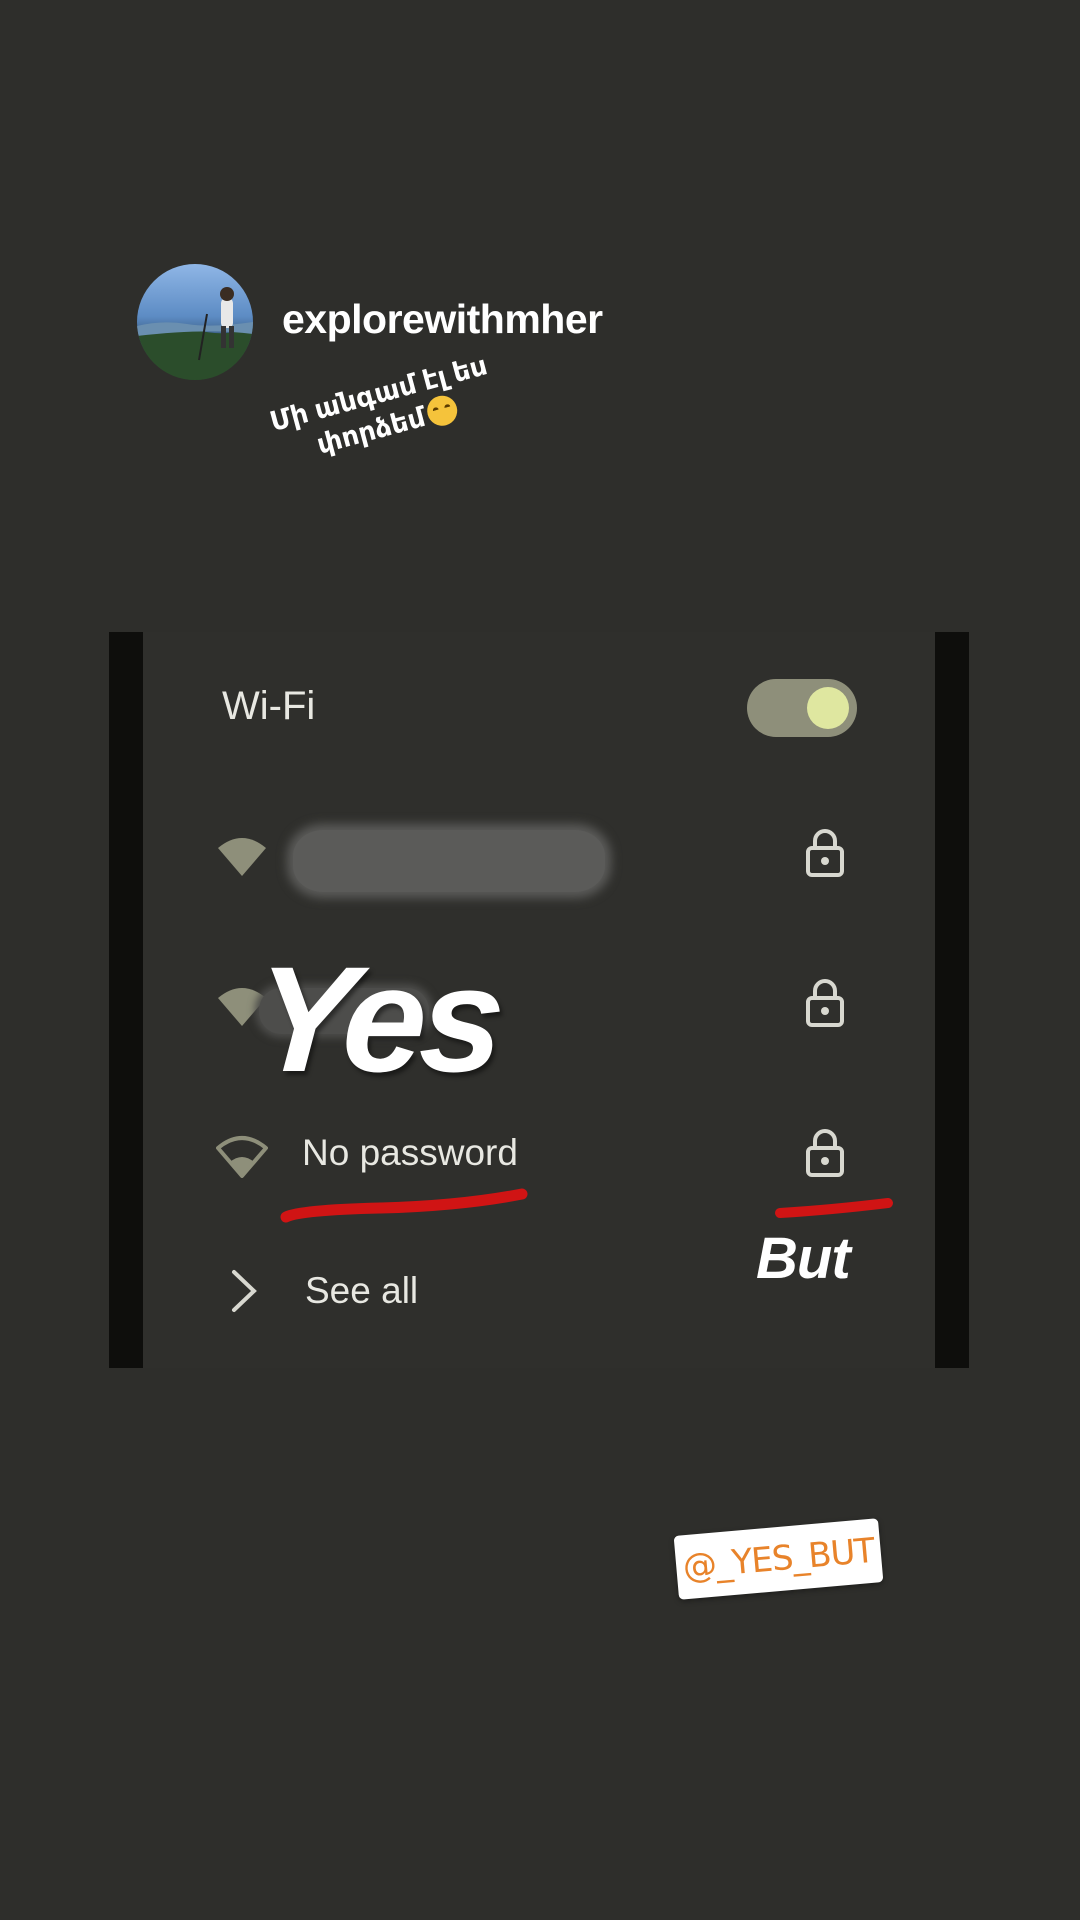 The width and height of the screenshot is (1080, 1920). What do you see at coordinates (377, 1019) in the screenshot?
I see `yes-sticker: Yes` at bounding box center [377, 1019].